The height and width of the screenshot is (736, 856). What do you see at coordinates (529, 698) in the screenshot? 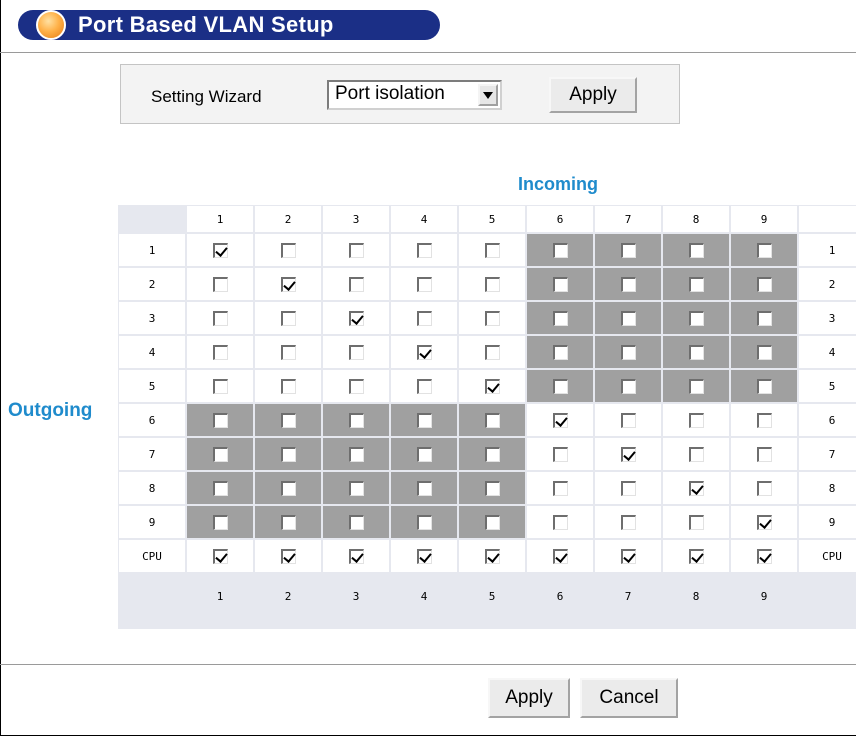
I see `apply-button: Apply` at bounding box center [529, 698].